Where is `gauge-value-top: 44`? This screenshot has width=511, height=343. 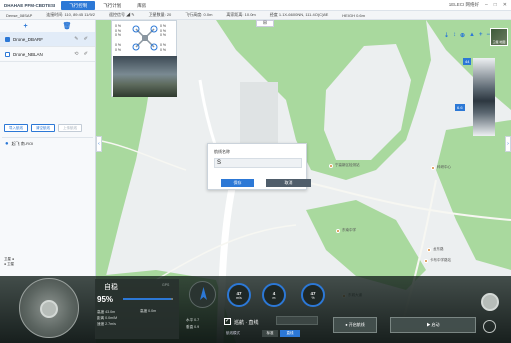 gauge-value-top: 44 is located at coordinates (467, 61).